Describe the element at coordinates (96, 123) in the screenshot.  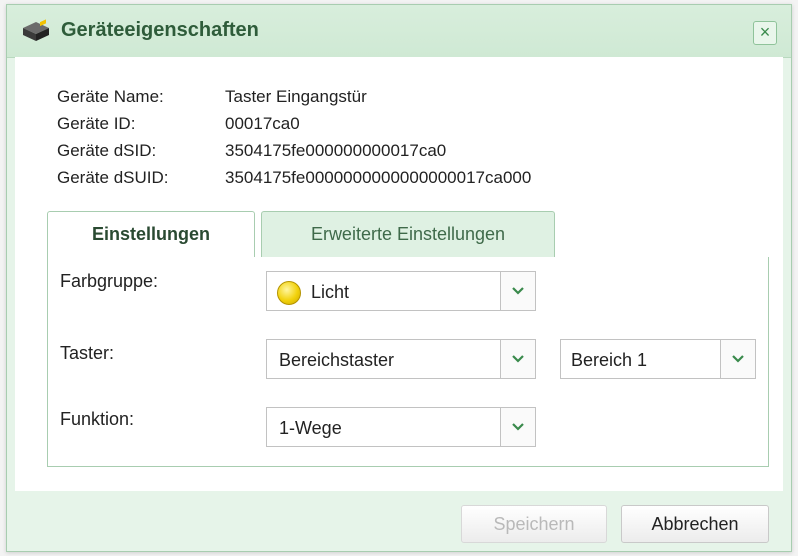
I see `info-label: Geräte ID:` at that location.